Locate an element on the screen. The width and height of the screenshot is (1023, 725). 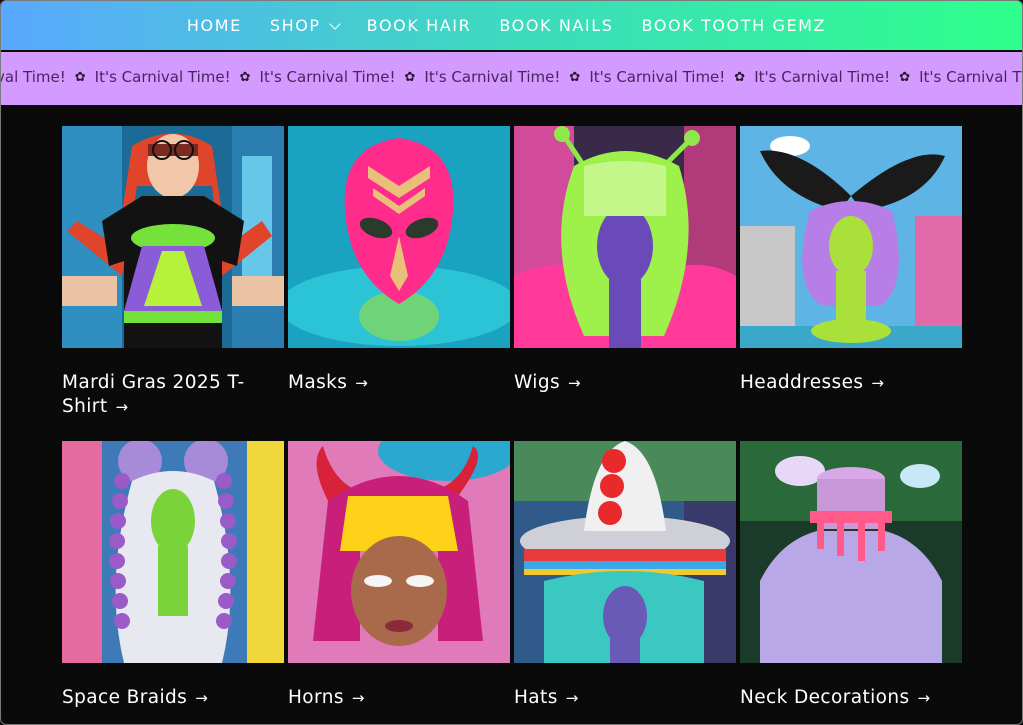
mardi-gras-tshirt-photo is located at coordinates (173, 237).